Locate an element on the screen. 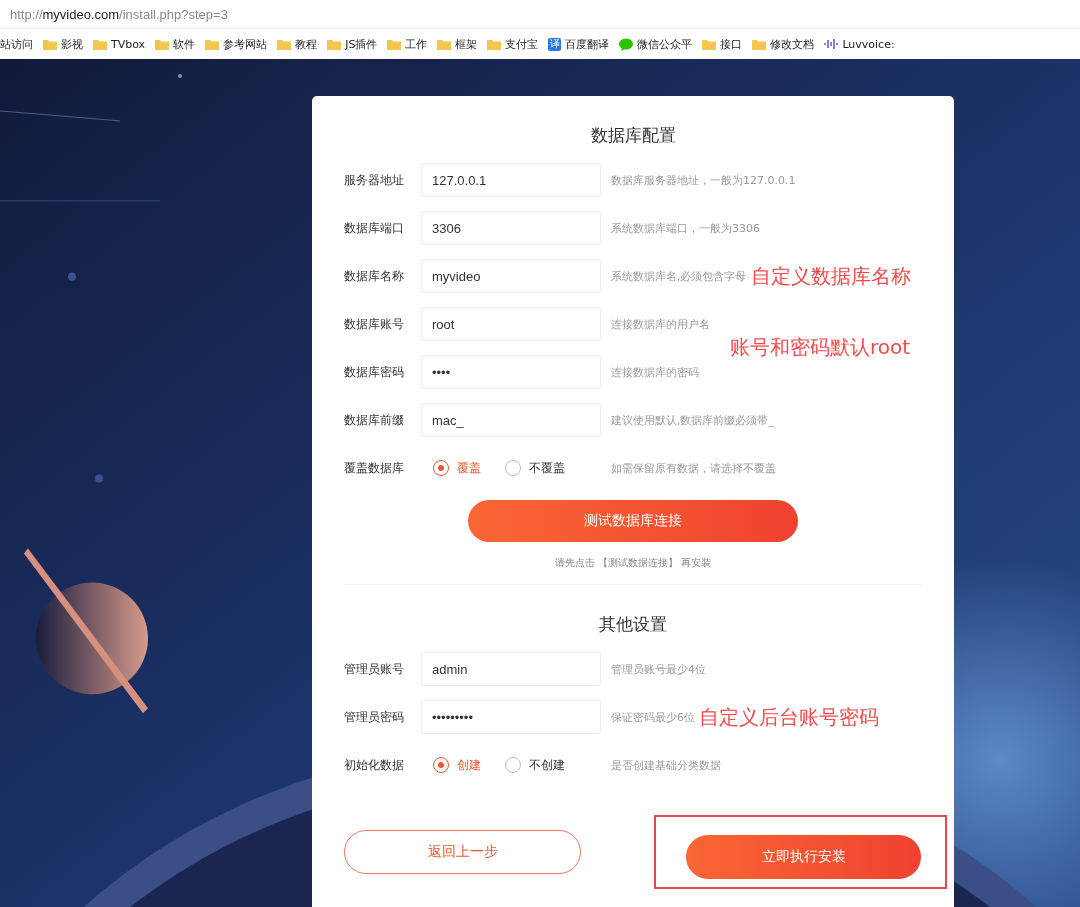 The width and height of the screenshot is (1080, 907). bookmark-item: 译 百度翻译 is located at coordinates (579, 44).